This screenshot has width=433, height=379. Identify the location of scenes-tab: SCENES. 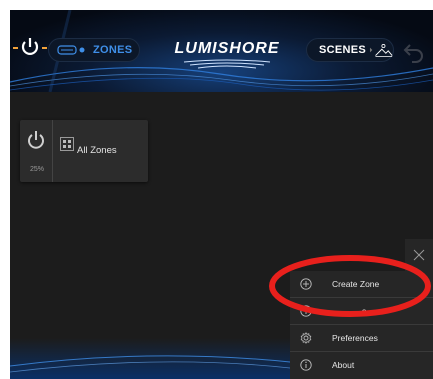
(350, 50).